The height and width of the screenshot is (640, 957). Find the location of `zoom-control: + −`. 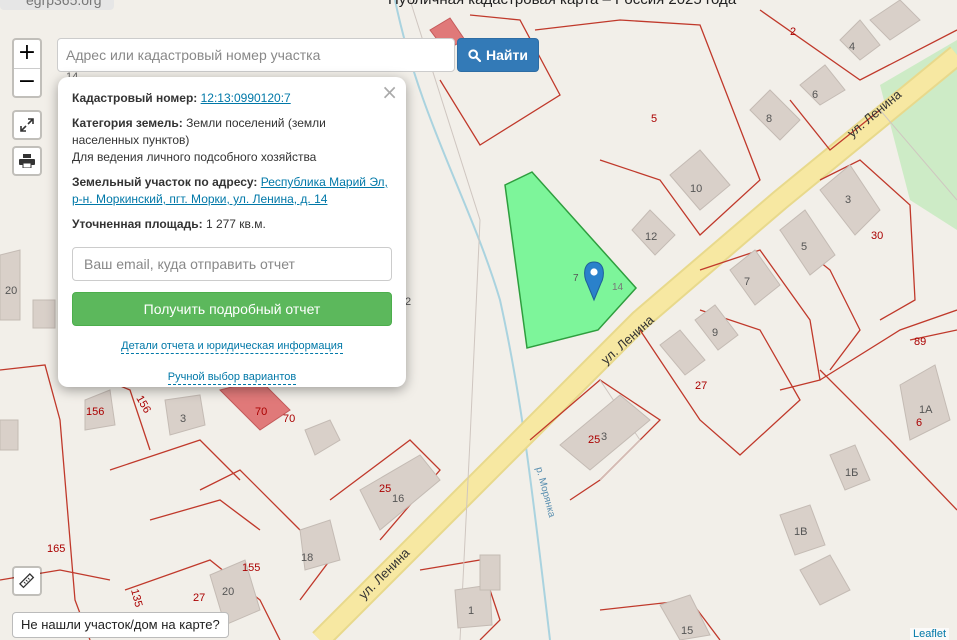

zoom-control: + − is located at coordinates (27, 68).